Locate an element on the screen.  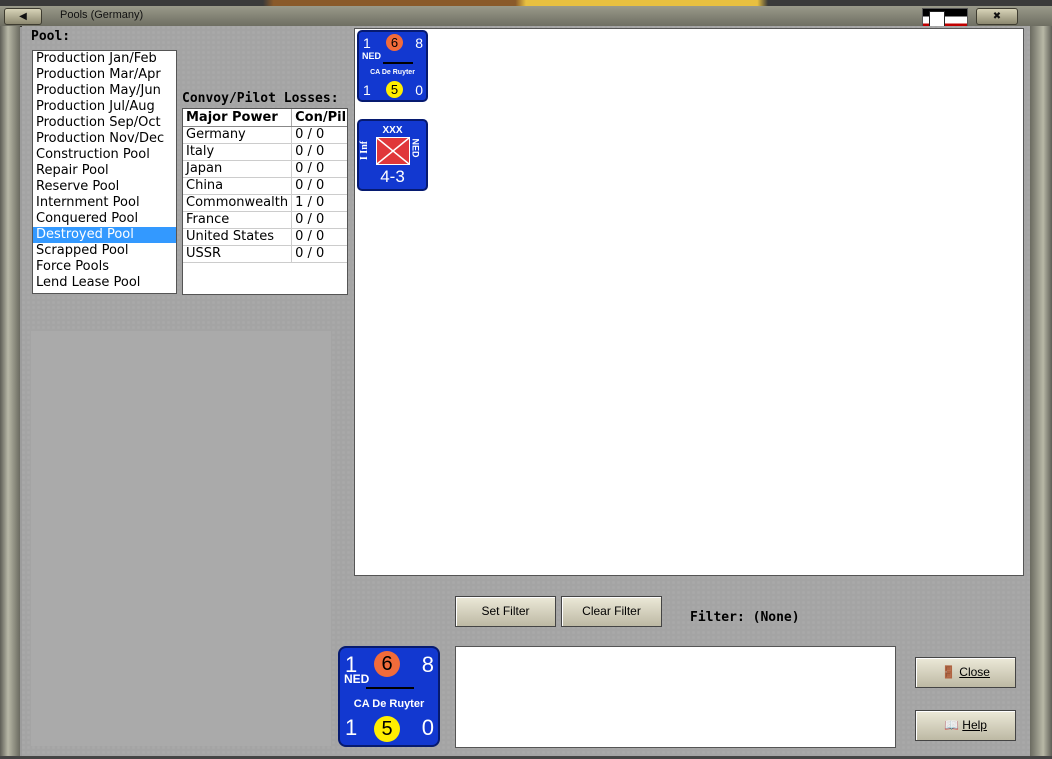
help-button: 📖 Help is located at coordinates (965, 725).